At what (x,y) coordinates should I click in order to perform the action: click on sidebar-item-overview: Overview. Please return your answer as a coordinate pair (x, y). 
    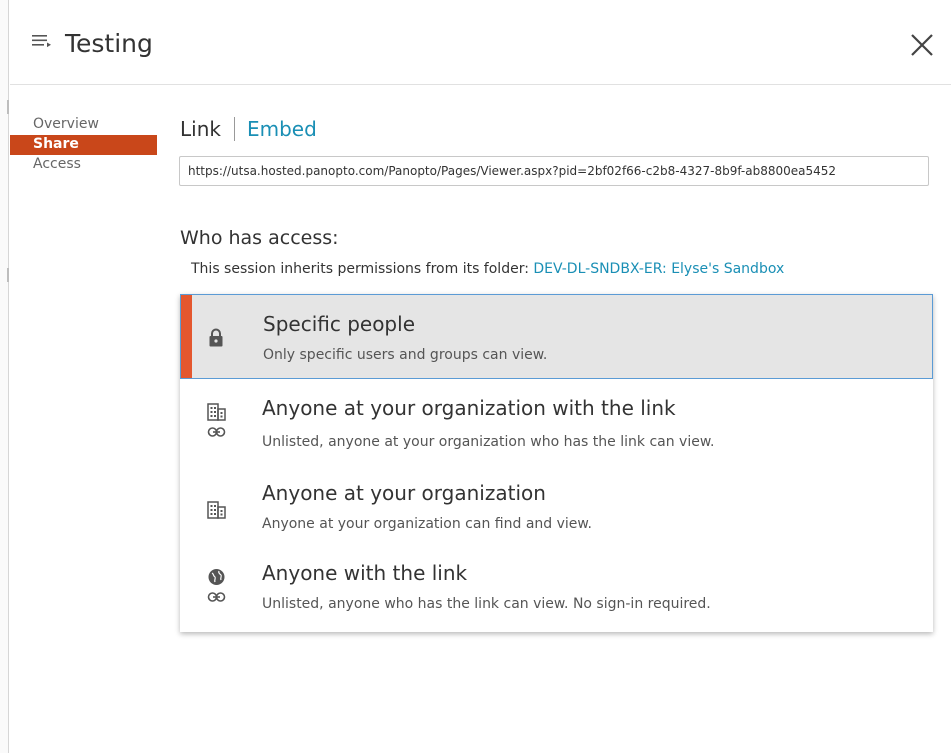
    Looking at the image, I should click on (83, 125).